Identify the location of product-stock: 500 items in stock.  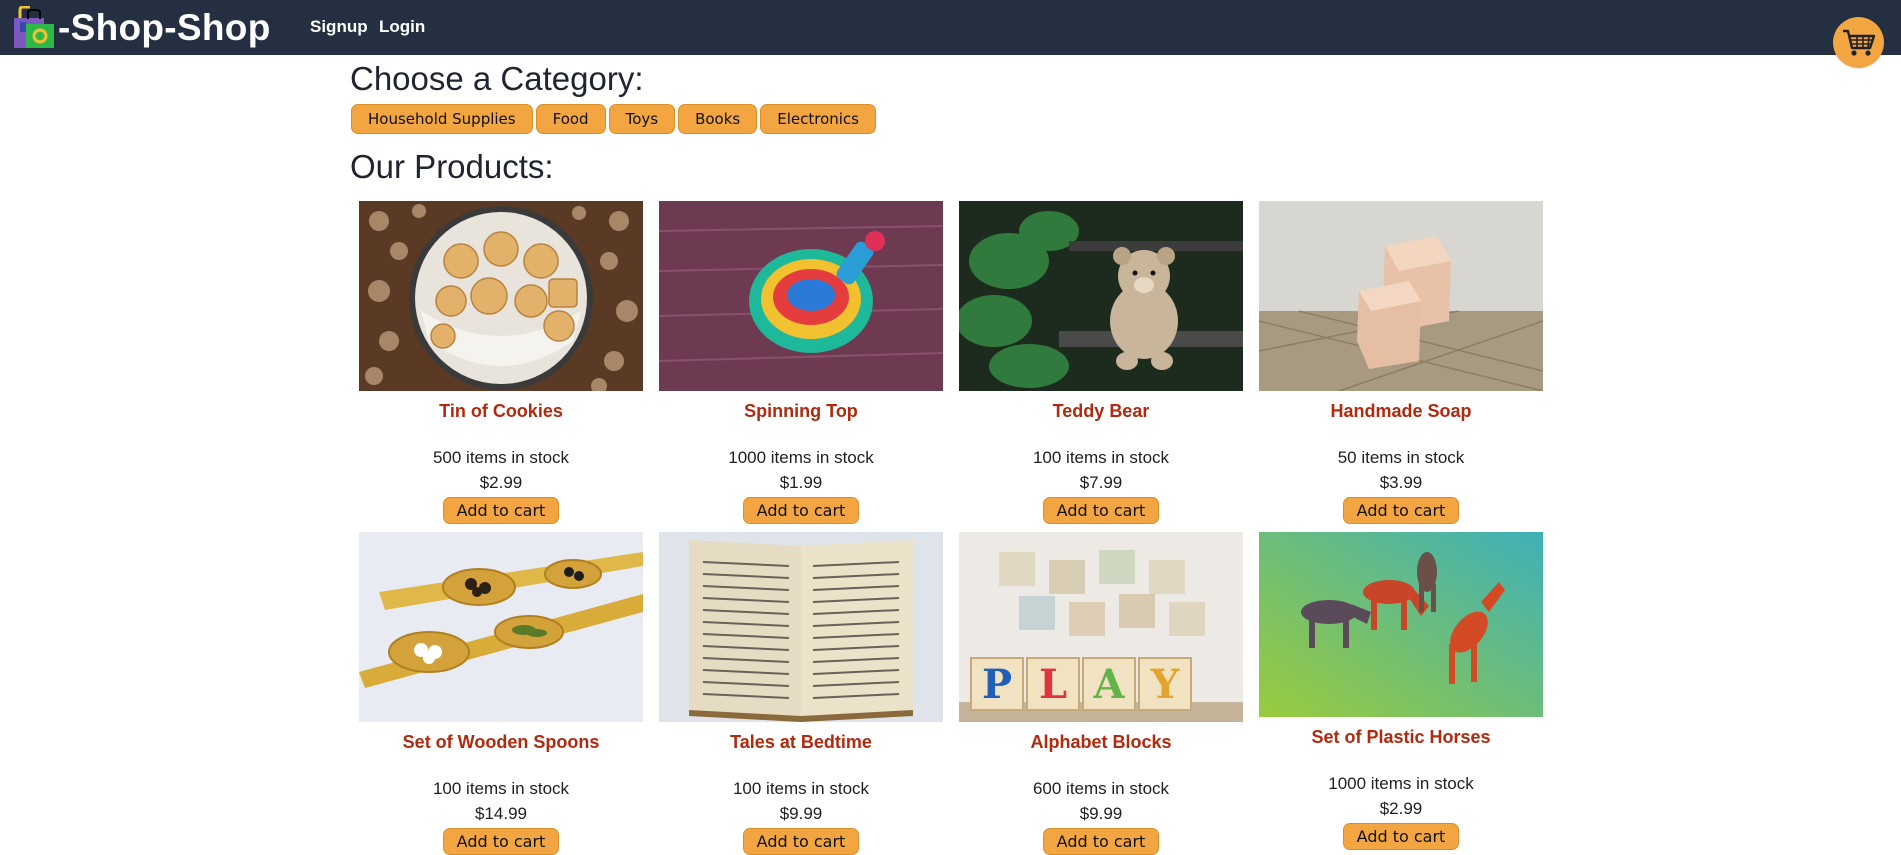
(501, 457).